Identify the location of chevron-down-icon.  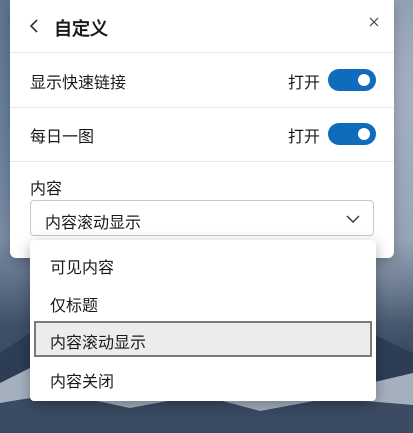
(353, 219).